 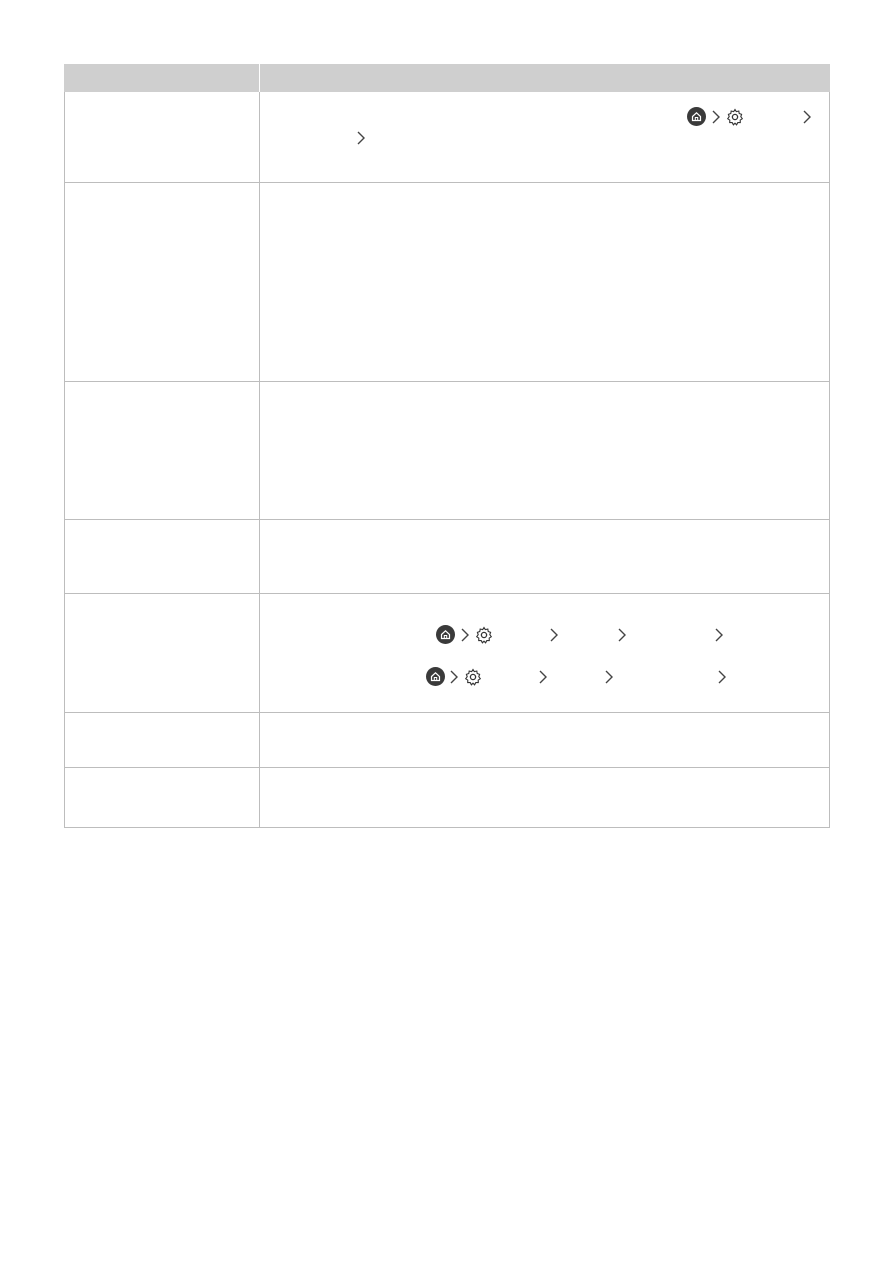 What do you see at coordinates (162, 78) in the screenshot?
I see `header-cell-problem` at bounding box center [162, 78].